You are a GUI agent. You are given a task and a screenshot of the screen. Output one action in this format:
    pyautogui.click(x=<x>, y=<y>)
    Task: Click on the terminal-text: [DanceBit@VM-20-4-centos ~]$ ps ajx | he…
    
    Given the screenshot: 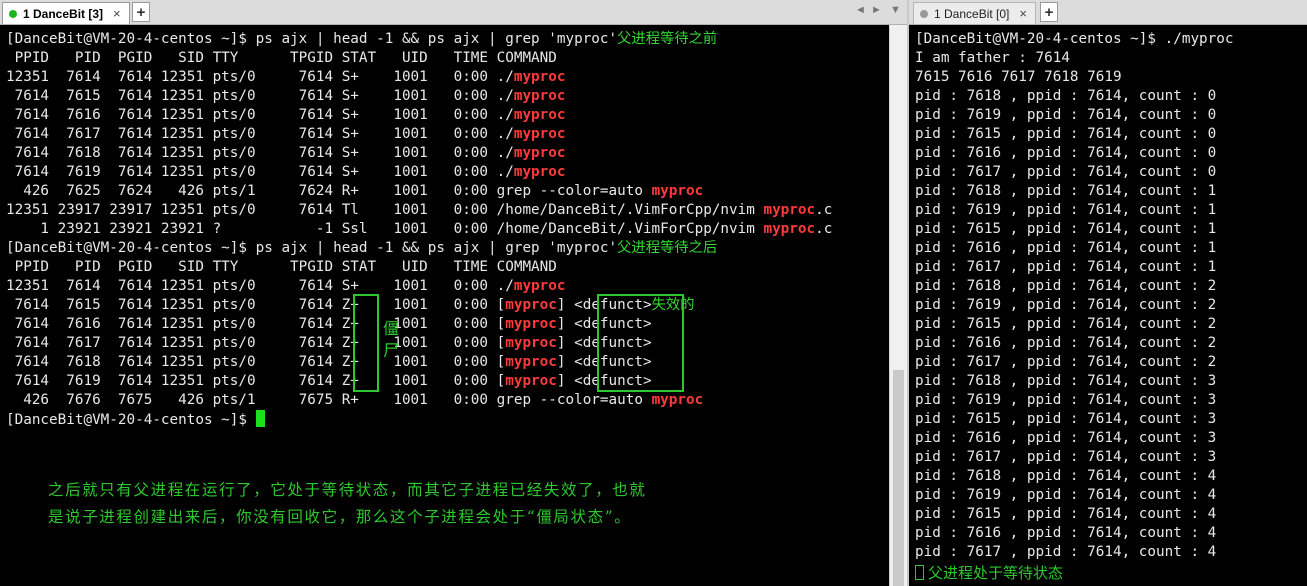 What is the action you would take?
    pyautogui.click(x=312, y=248)
    